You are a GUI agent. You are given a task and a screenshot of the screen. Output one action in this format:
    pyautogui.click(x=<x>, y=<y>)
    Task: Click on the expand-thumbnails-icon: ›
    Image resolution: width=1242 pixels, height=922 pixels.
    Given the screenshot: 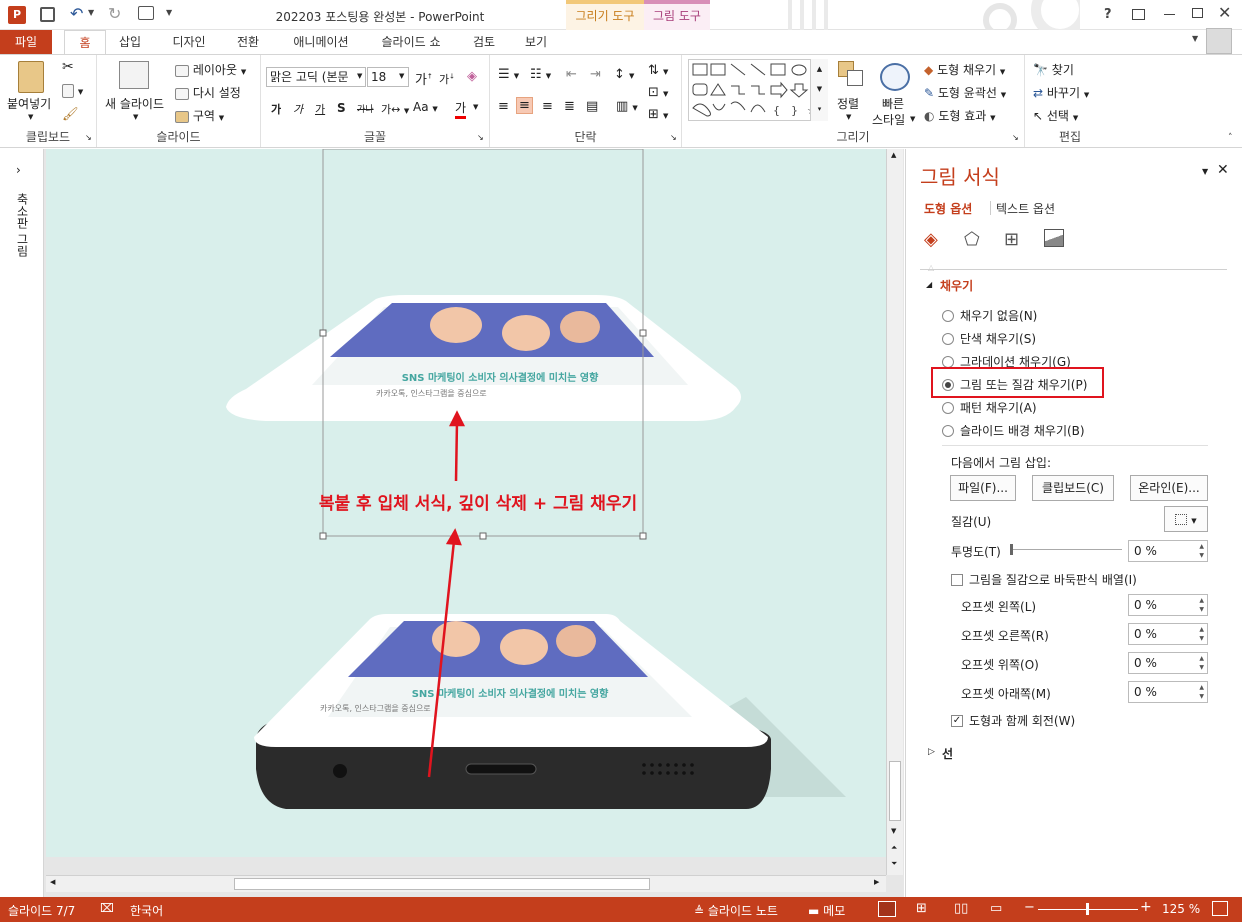 What is the action you would take?
    pyautogui.click(x=18, y=170)
    